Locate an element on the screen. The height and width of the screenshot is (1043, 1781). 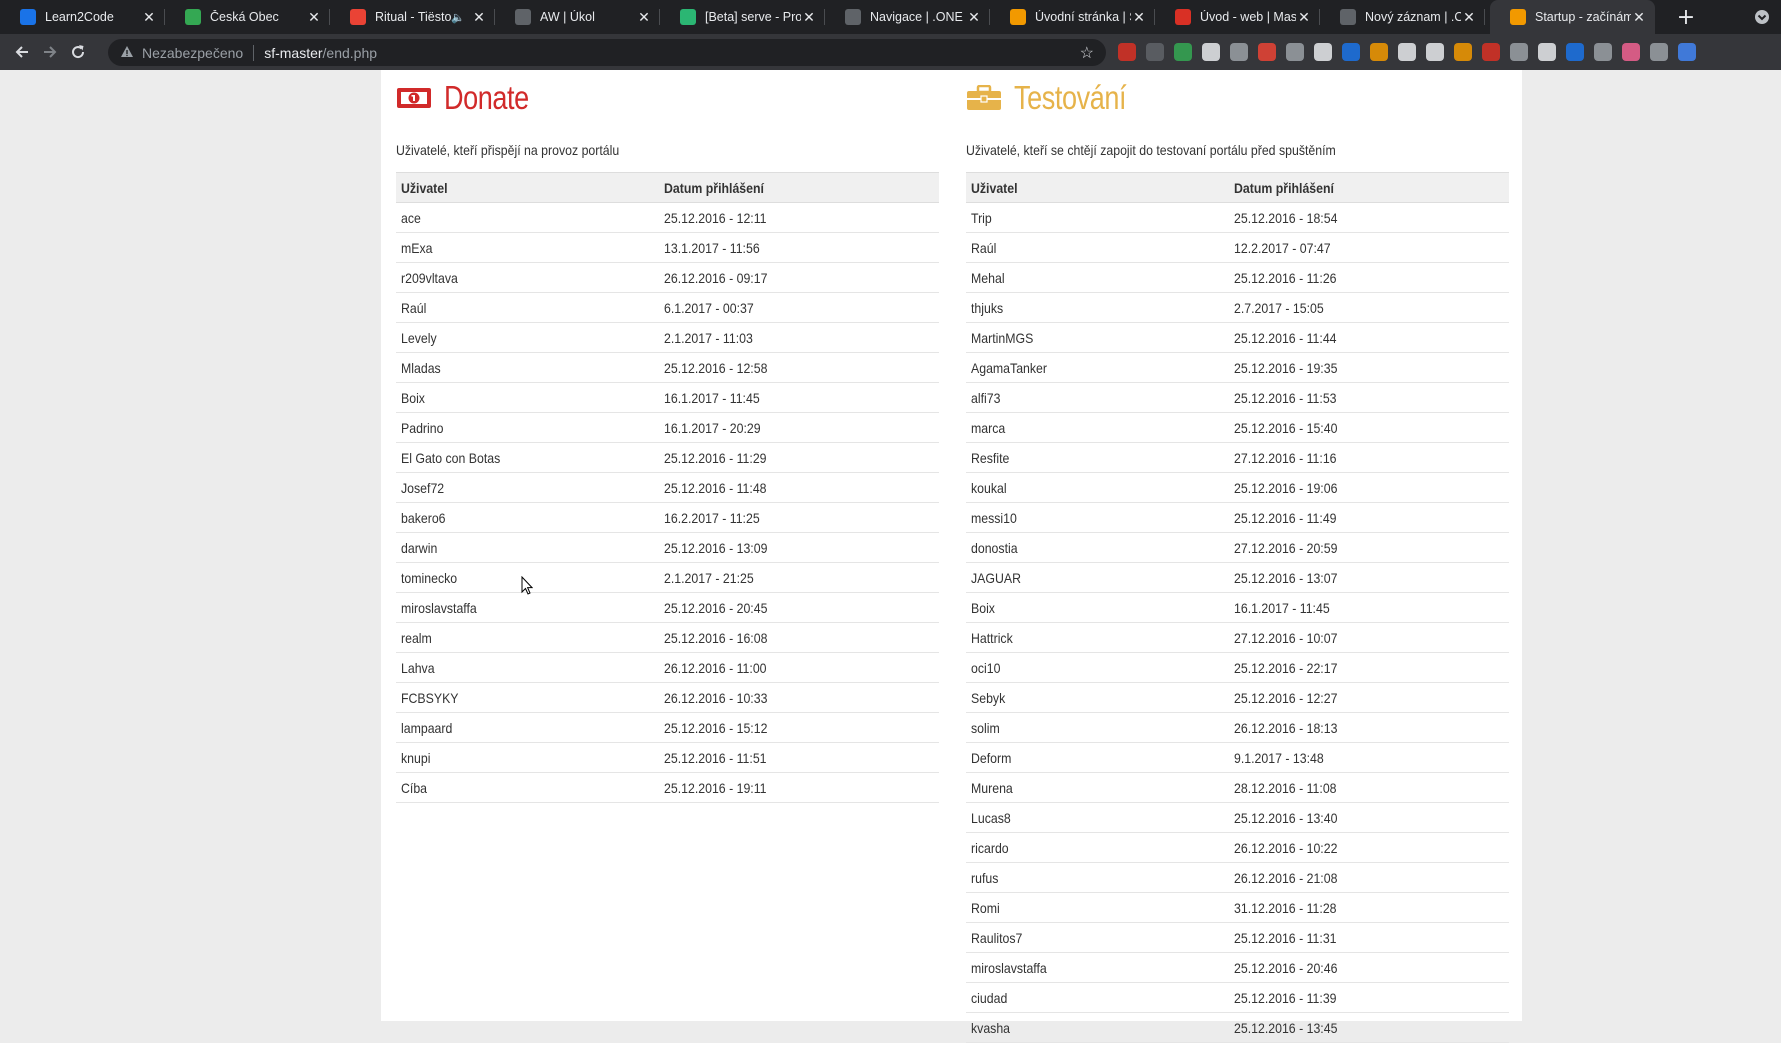
table-row: kvasha 25.12.2016 - 13:45 is located at coordinates (1237, 1027).